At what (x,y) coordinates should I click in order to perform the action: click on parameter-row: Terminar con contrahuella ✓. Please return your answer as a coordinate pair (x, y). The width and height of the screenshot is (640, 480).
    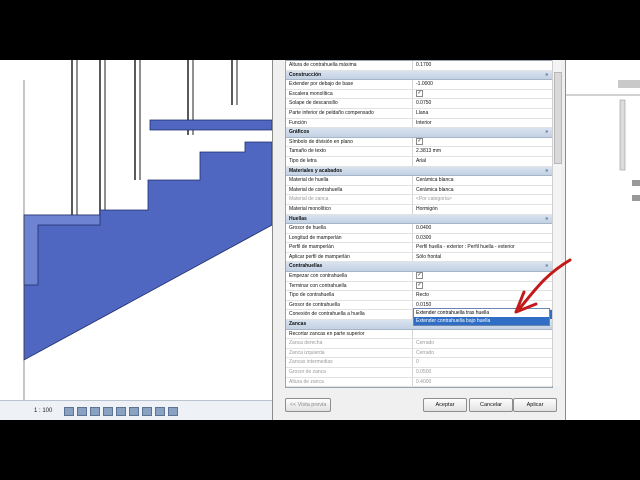
    Looking at the image, I should click on (419, 286).